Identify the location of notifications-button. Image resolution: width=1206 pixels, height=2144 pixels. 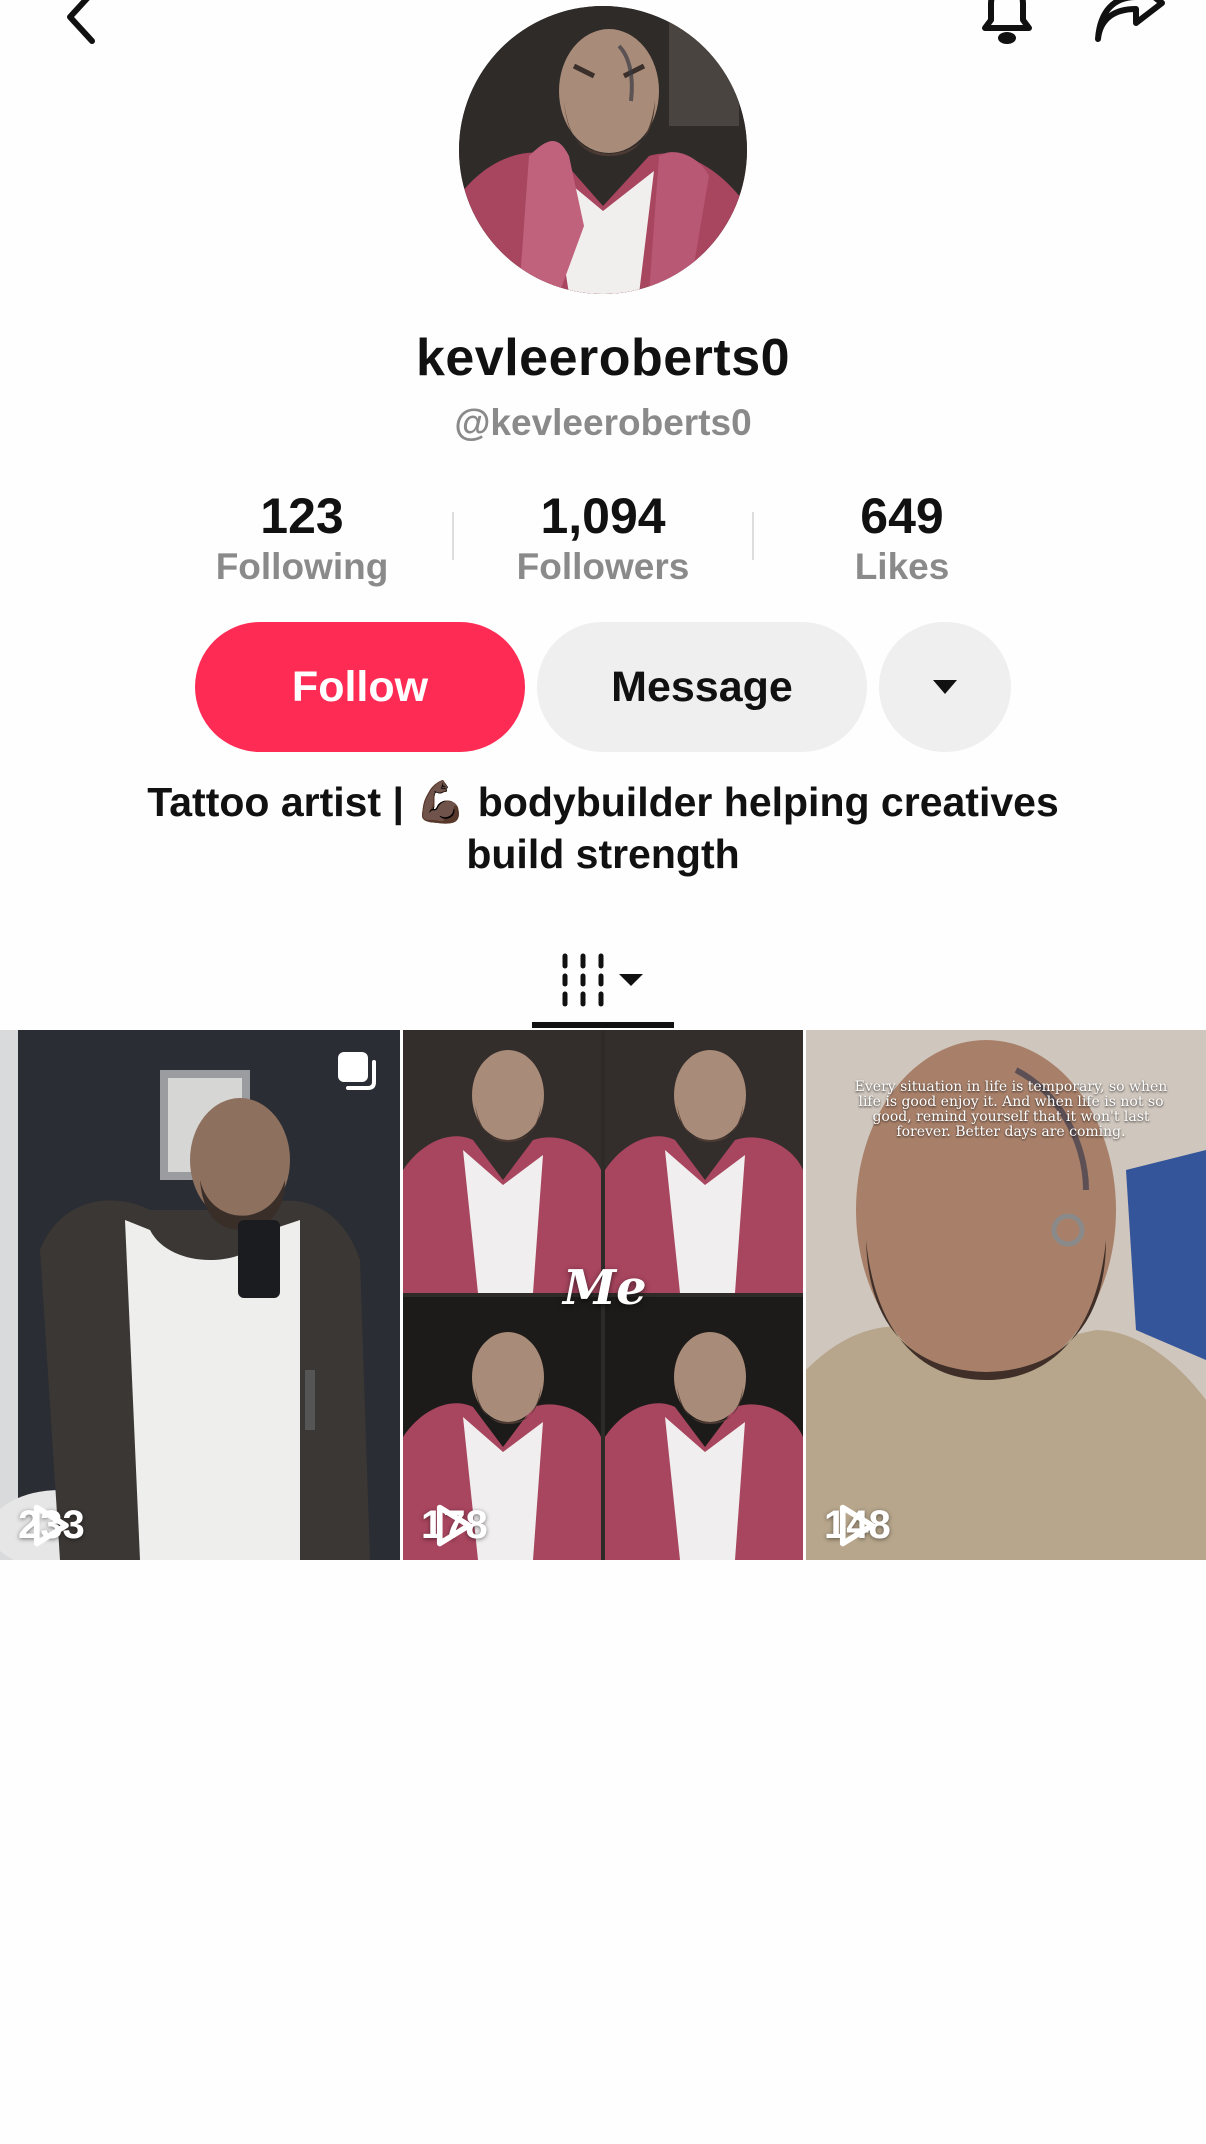
(1007, 25).